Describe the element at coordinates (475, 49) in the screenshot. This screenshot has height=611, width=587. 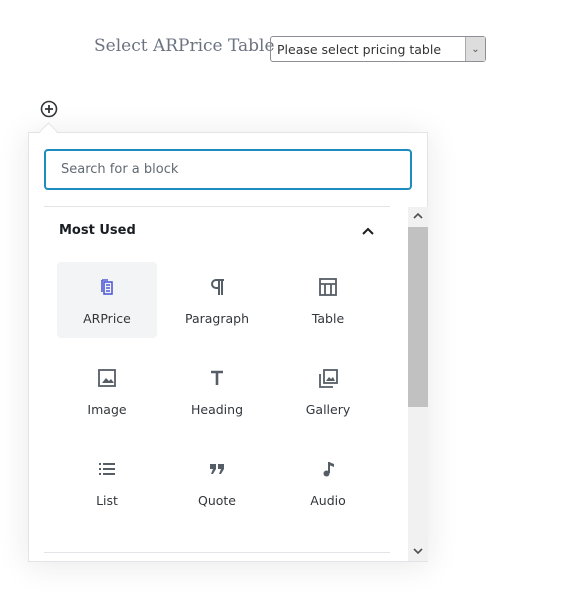
I see `chevron-down-icon: ⌄` at that location.